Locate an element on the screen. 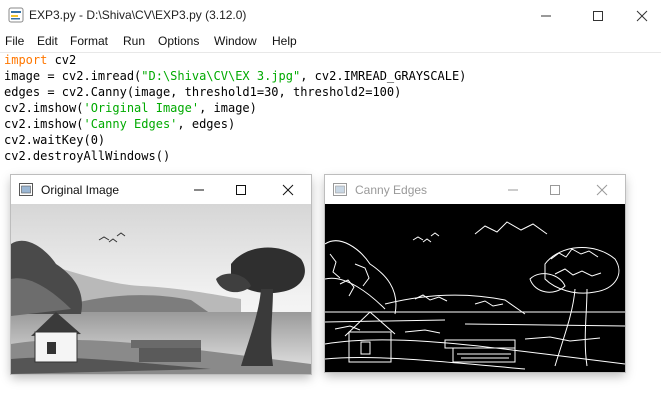 This screenshot has width=661, height=400. menu-bar: File Edit Format Run Options Window Help is located at coordinates (330, 42).